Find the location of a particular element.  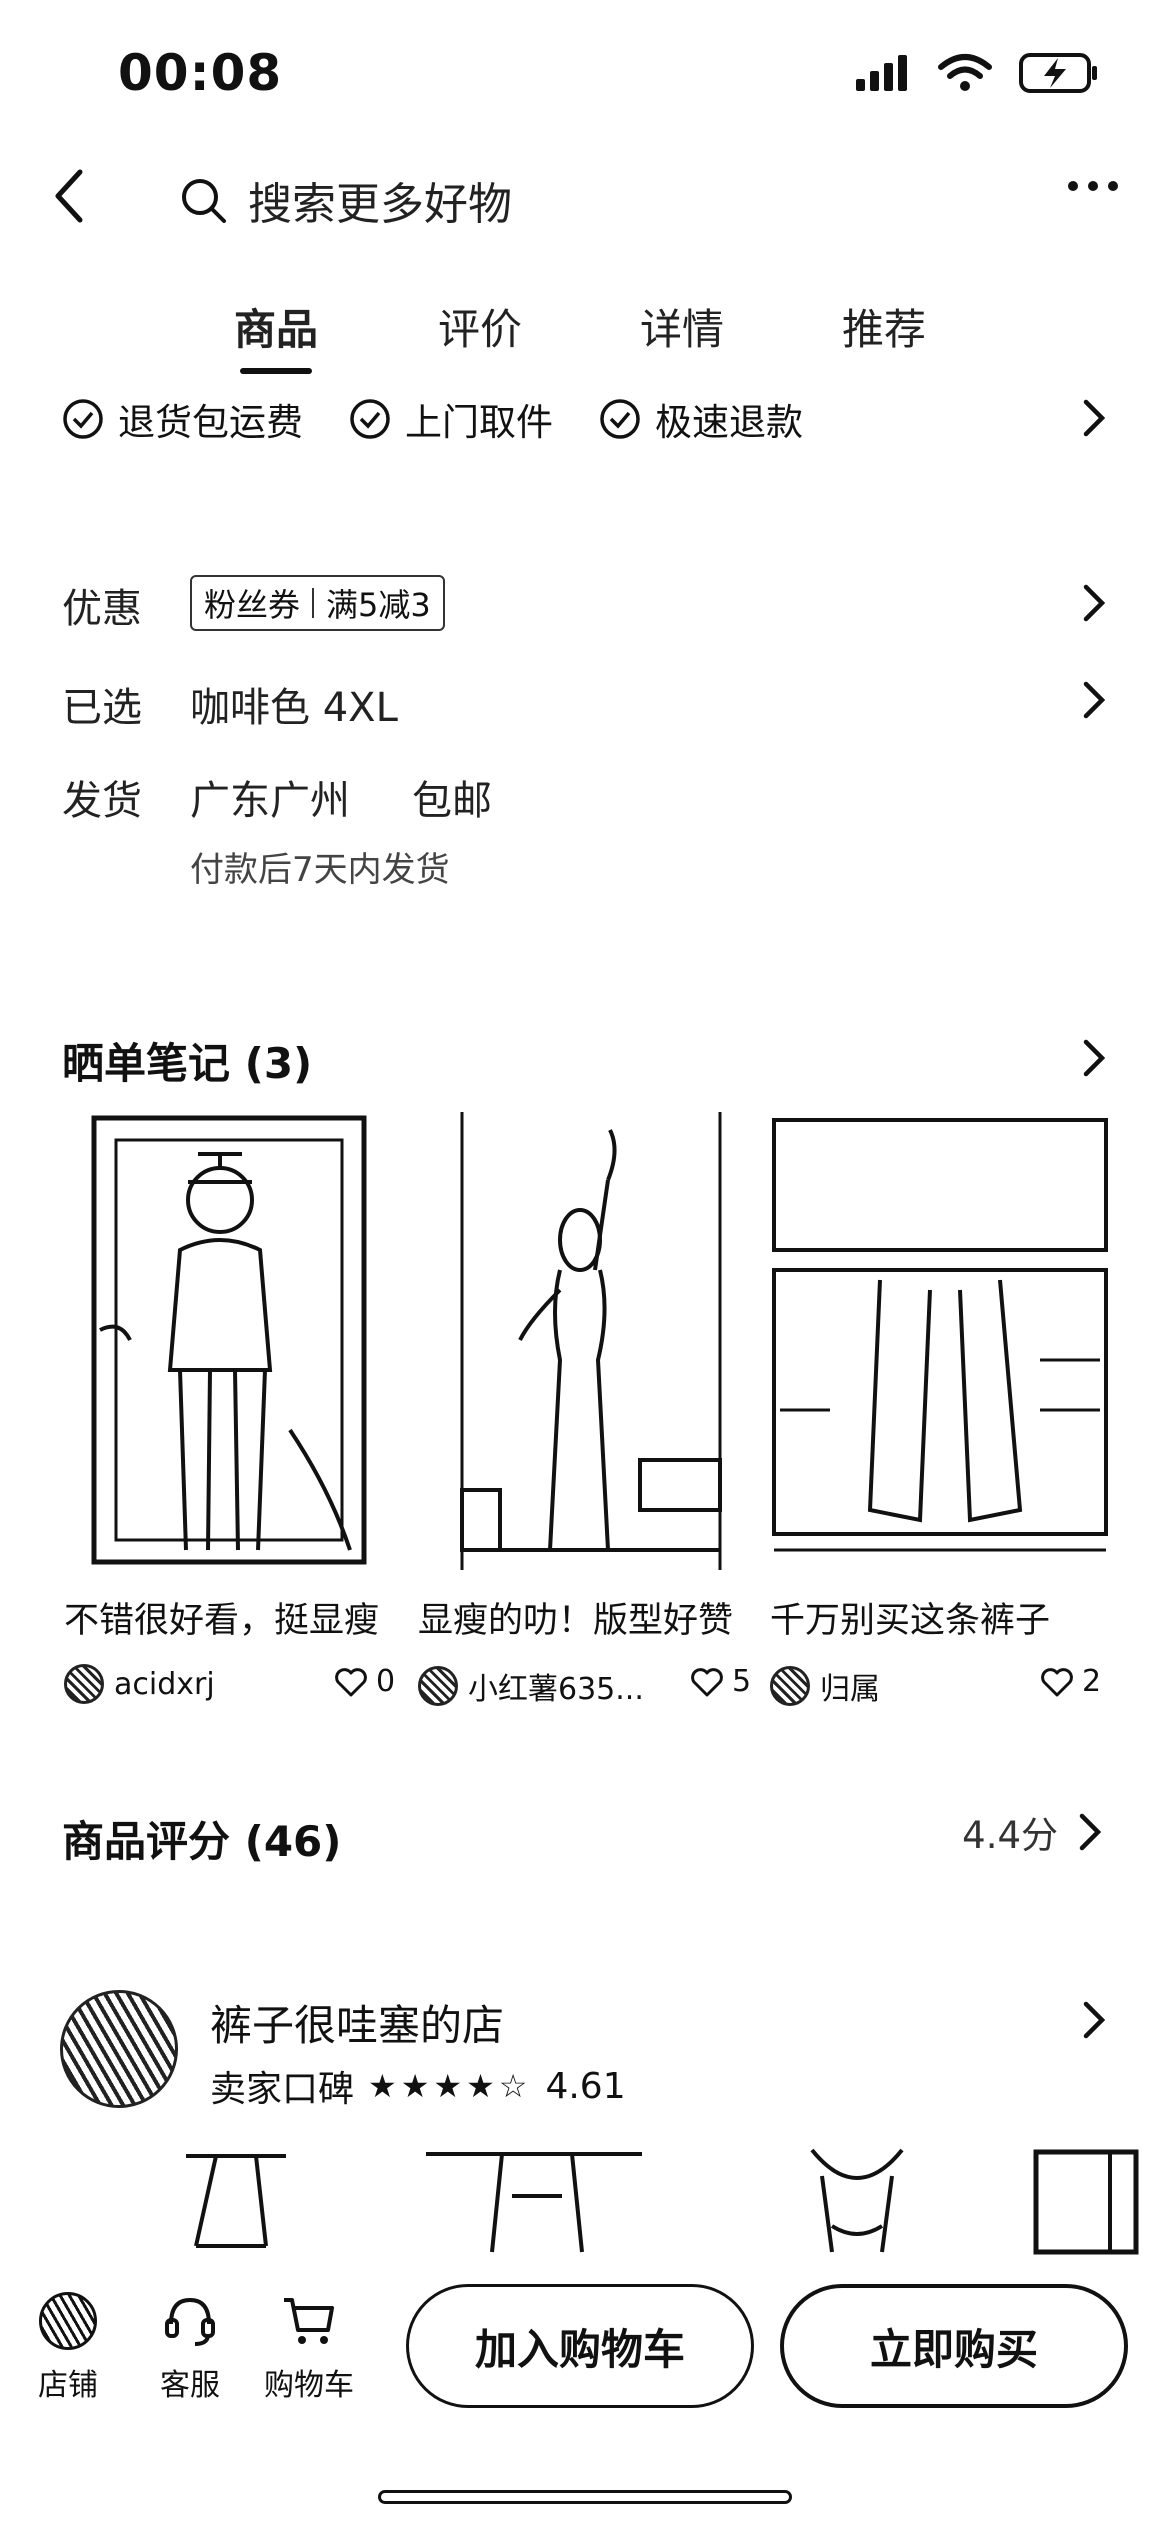

store-icon is located at coordinates (68, 2321).